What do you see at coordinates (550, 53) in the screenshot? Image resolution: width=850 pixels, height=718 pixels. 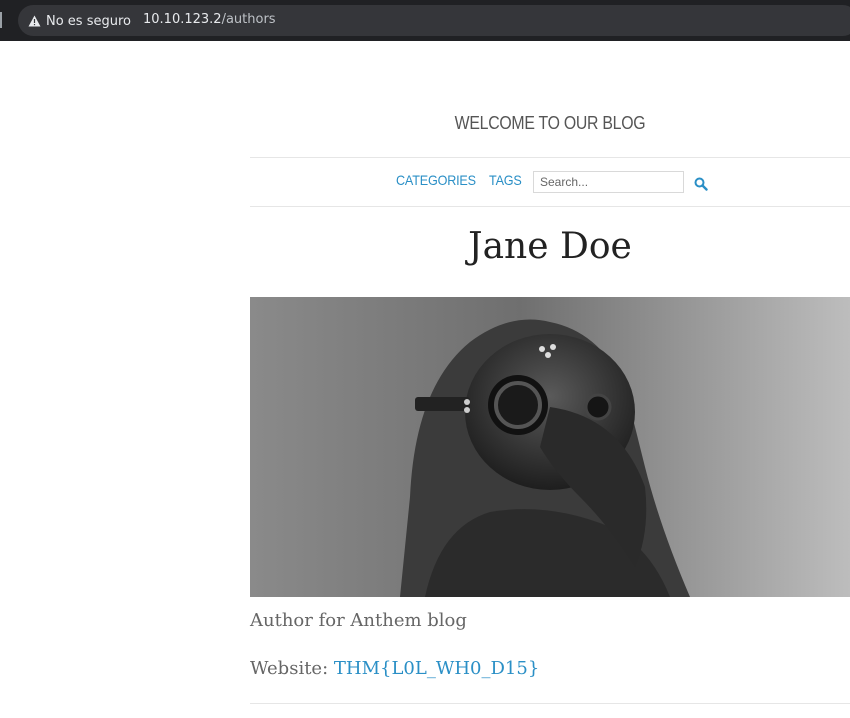 I see `site-brand: Anthem.com` at bounding box center [550, 53].